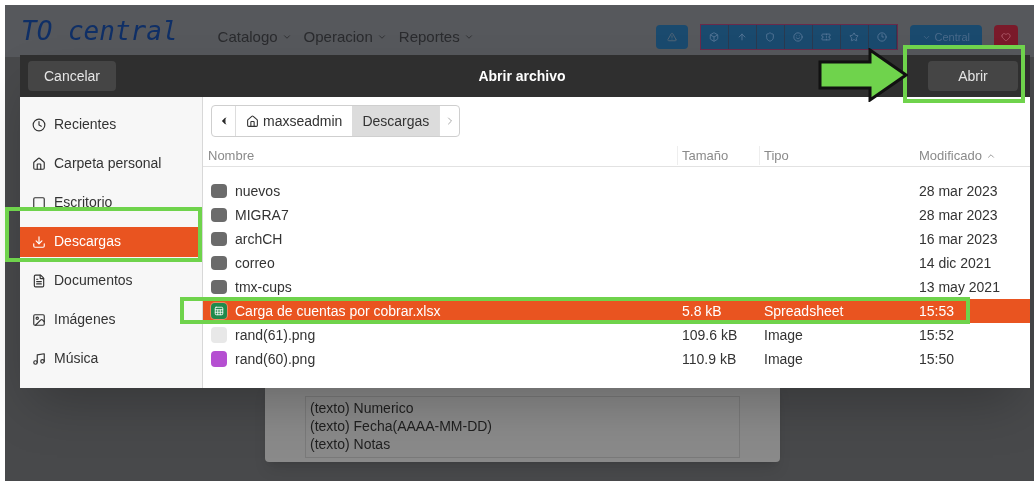 The height and width of the screenshot is (481, 1034). I want to click on file-row: rand(61).png 109.6 kB Image 15:52, so click(616, 335).